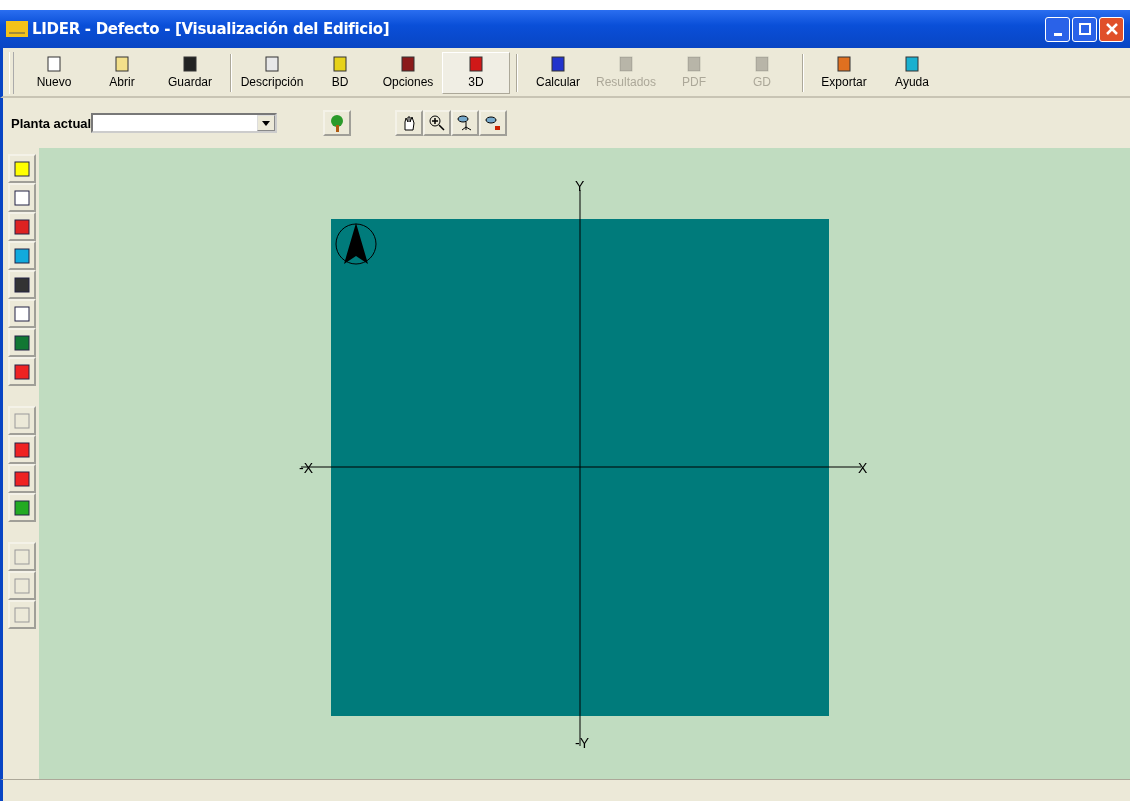 This screenshot has width=1130, height=801. I want to click on window-title: LIDER - Defecto - [Visualización del Edificio], so click(211, 29).